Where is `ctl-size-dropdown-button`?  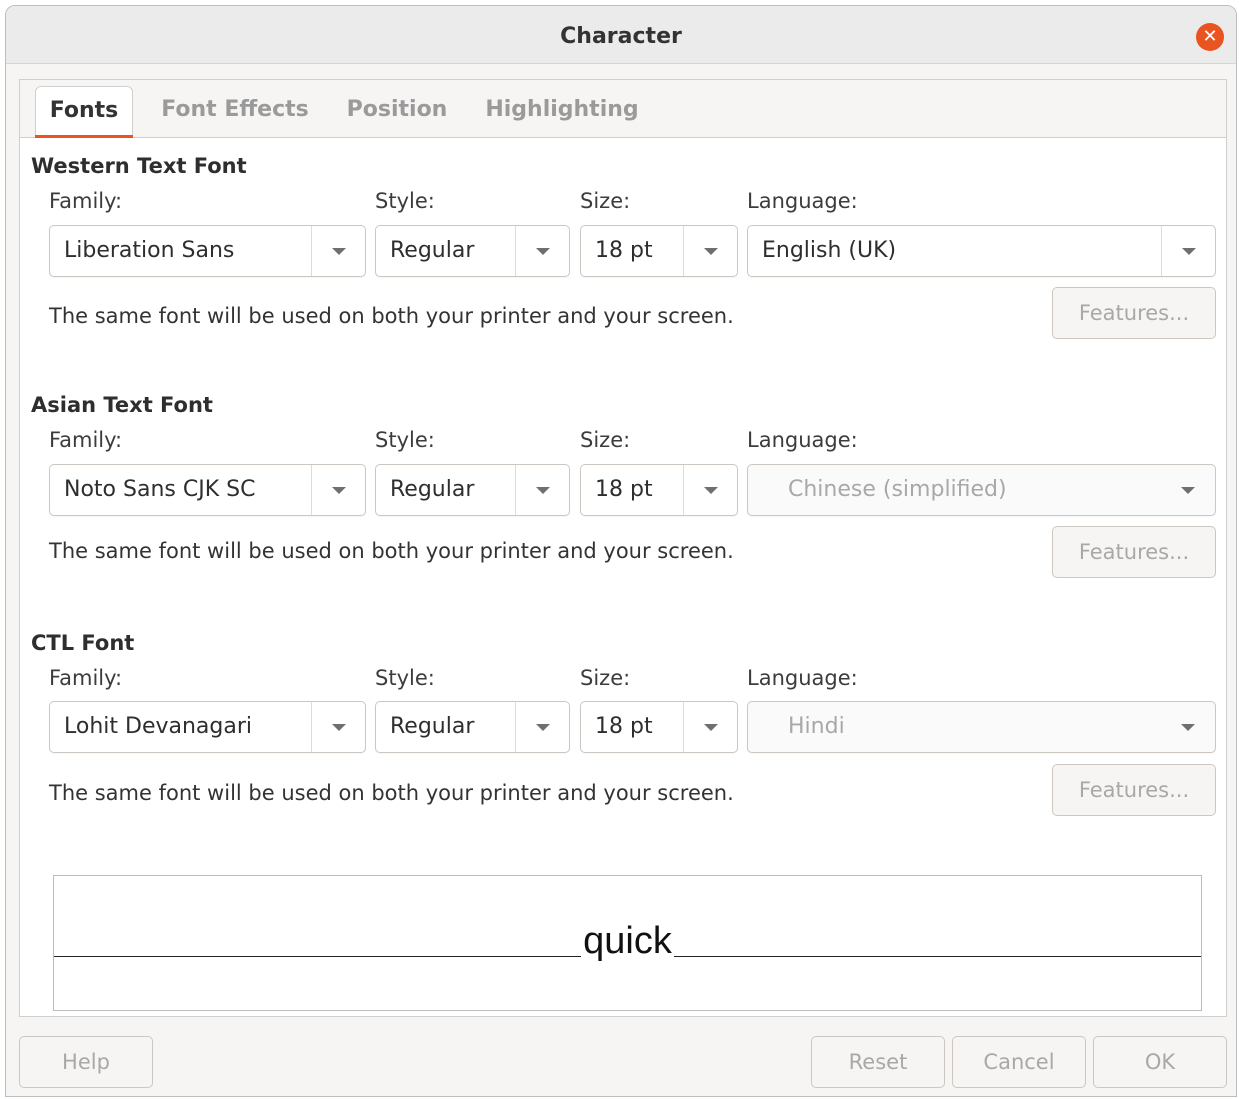 ctl-size-dropdown-button is located at coordinates (710, 727).